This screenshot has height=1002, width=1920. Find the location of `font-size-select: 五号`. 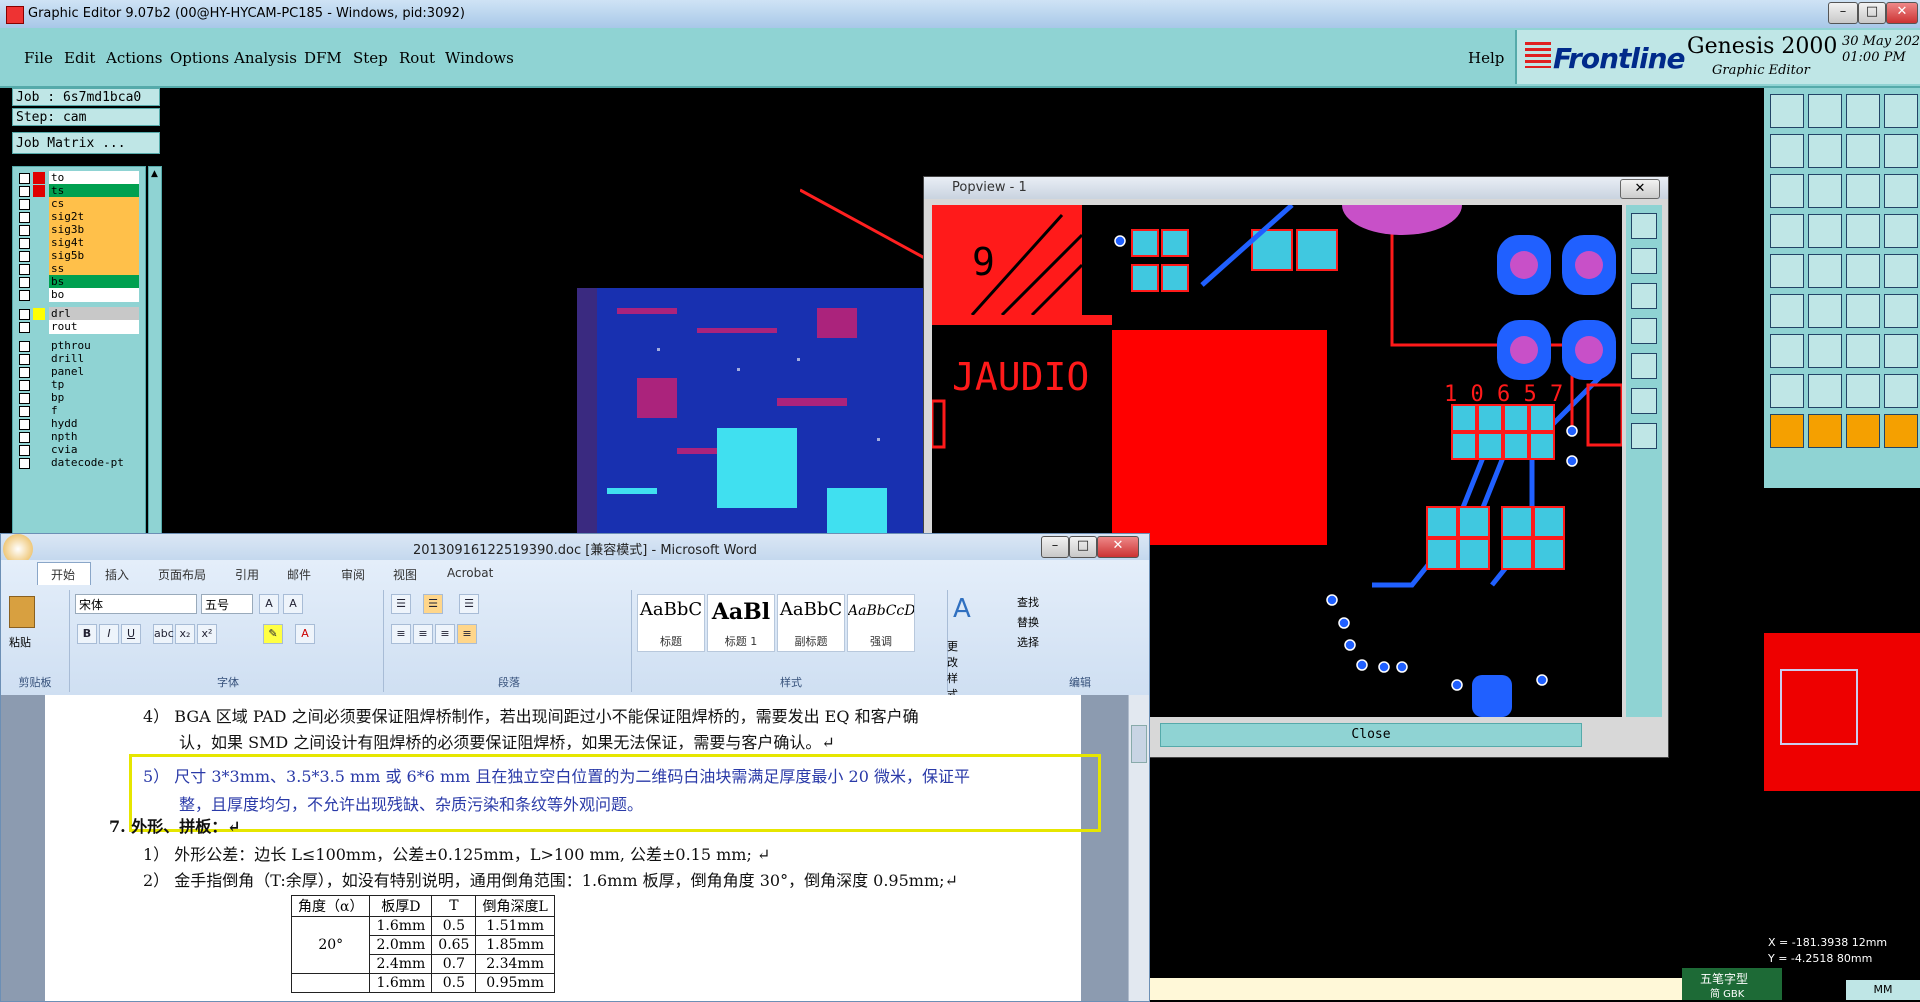

font-size-select: 五号 is located at coordinates (227, 604).